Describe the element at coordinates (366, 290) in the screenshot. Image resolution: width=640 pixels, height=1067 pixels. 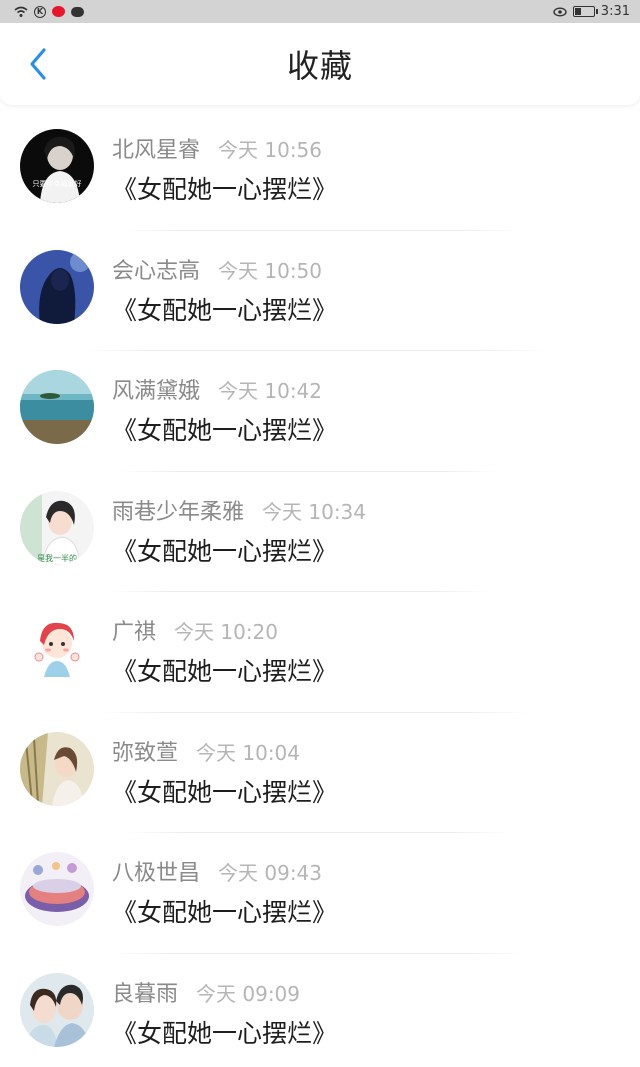
I see `item-text: 会心志高 今天 10:50 《女配她一心摆烂》` at that location.